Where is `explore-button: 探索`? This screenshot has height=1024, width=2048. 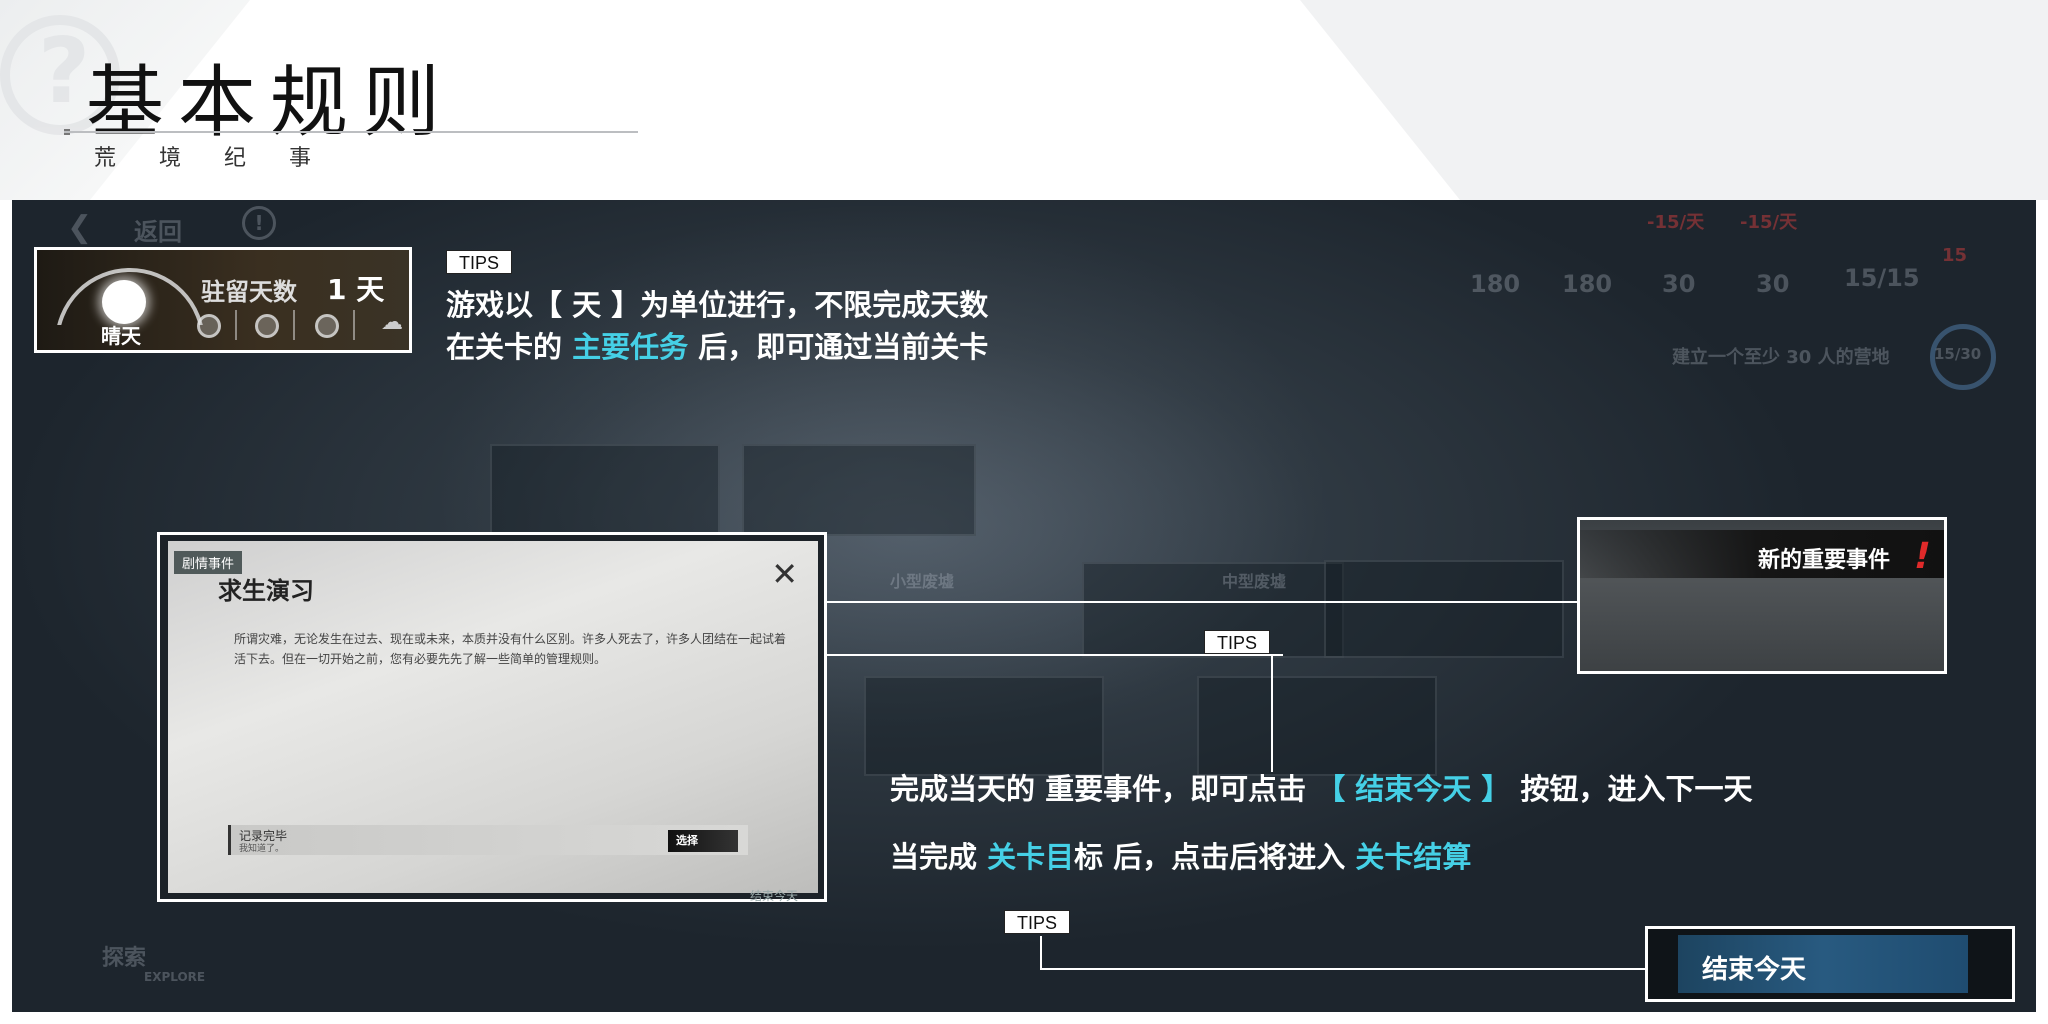
explore-button: 探索 is located at coordinates (124, 956).